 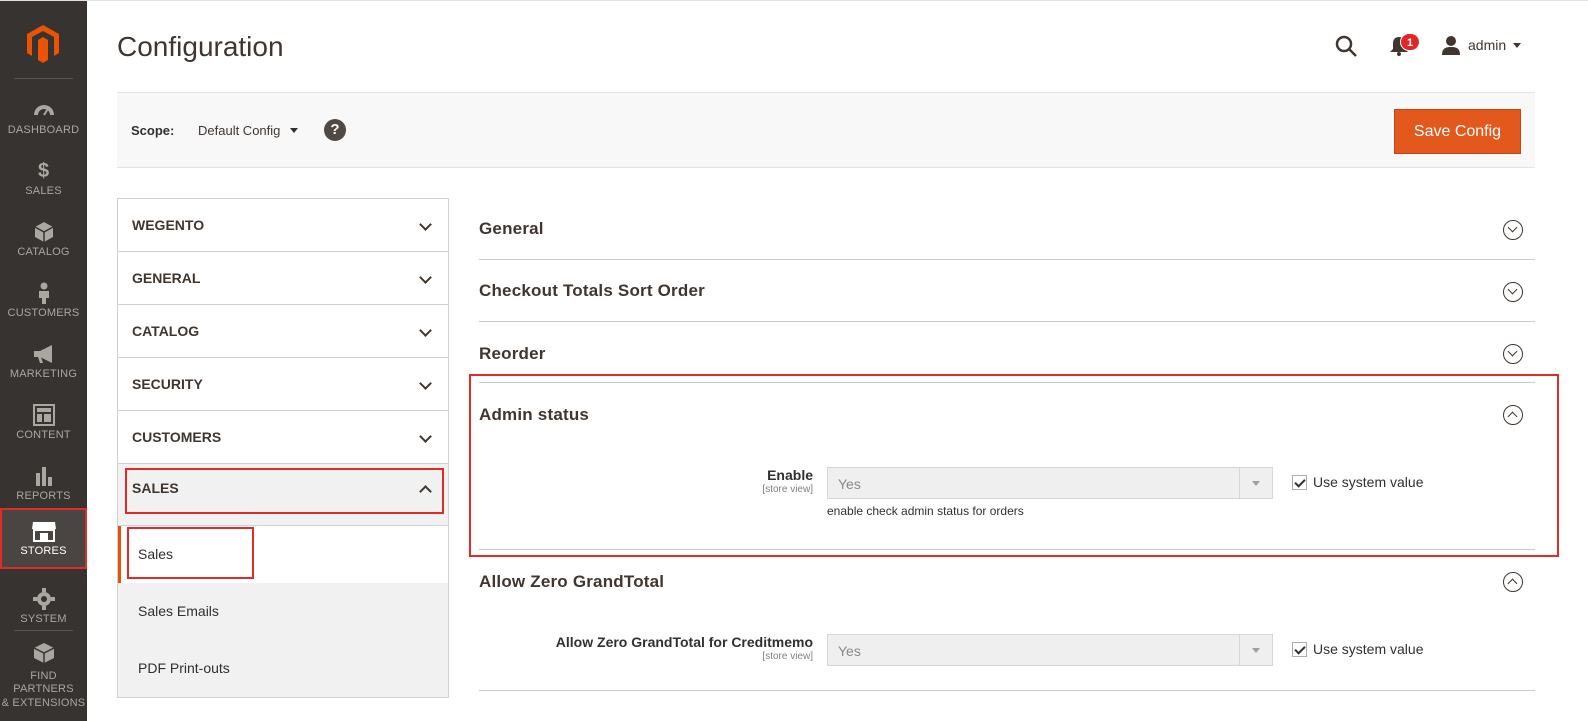 What do you see at coordinates (168, 225) in the screenshot?
I see `tab-label: WEGENTO` at bounding box center [168, 225].